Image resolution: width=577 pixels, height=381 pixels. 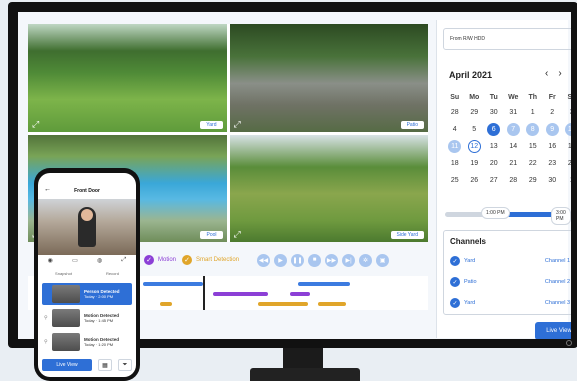 I want to click on calendar-day: 18, so click(x=455, y=163).